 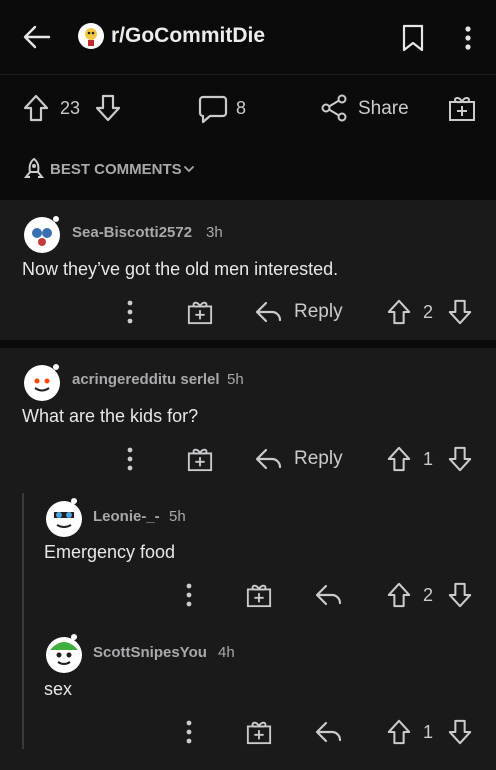 I want to click on comment-username: ScottSnipesYou, so click(x=150, y=652).